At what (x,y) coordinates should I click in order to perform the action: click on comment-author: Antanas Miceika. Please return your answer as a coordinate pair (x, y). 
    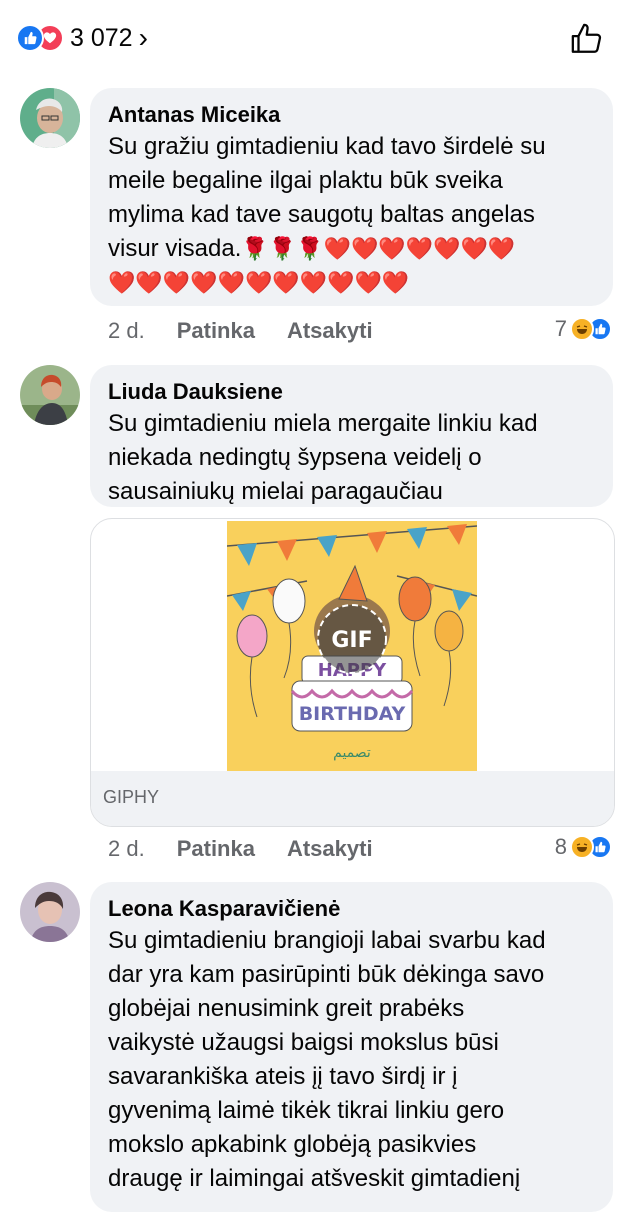
    Looking at the image, I should click on (351, 115).